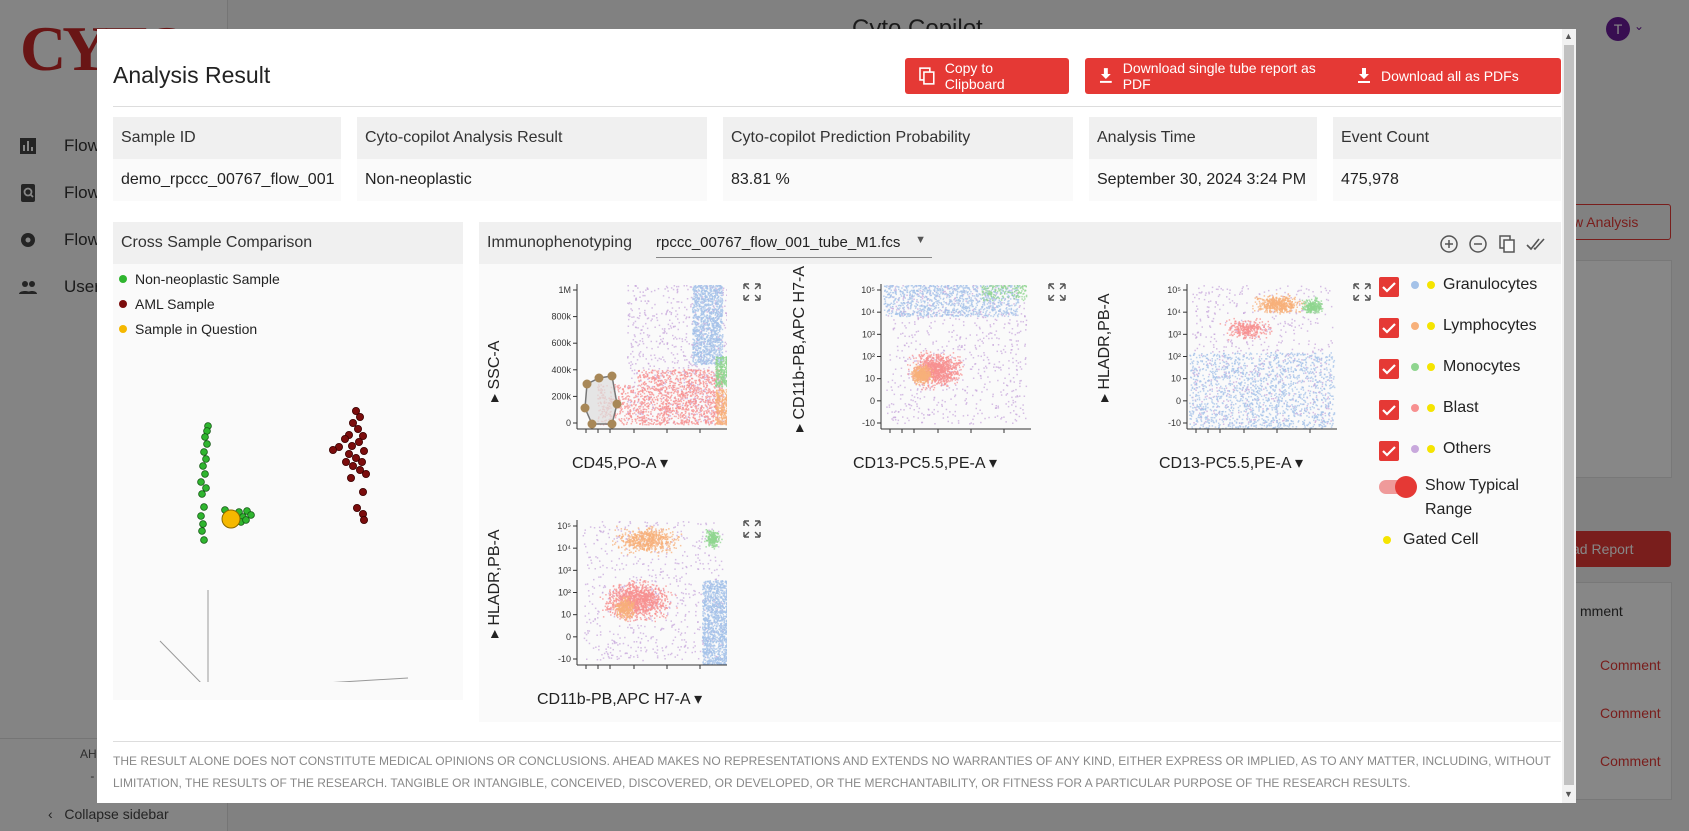  What do you see at coordinates (123, 329) in the screenshot?
I see `legend-dot` at bounding box center [123, 329].